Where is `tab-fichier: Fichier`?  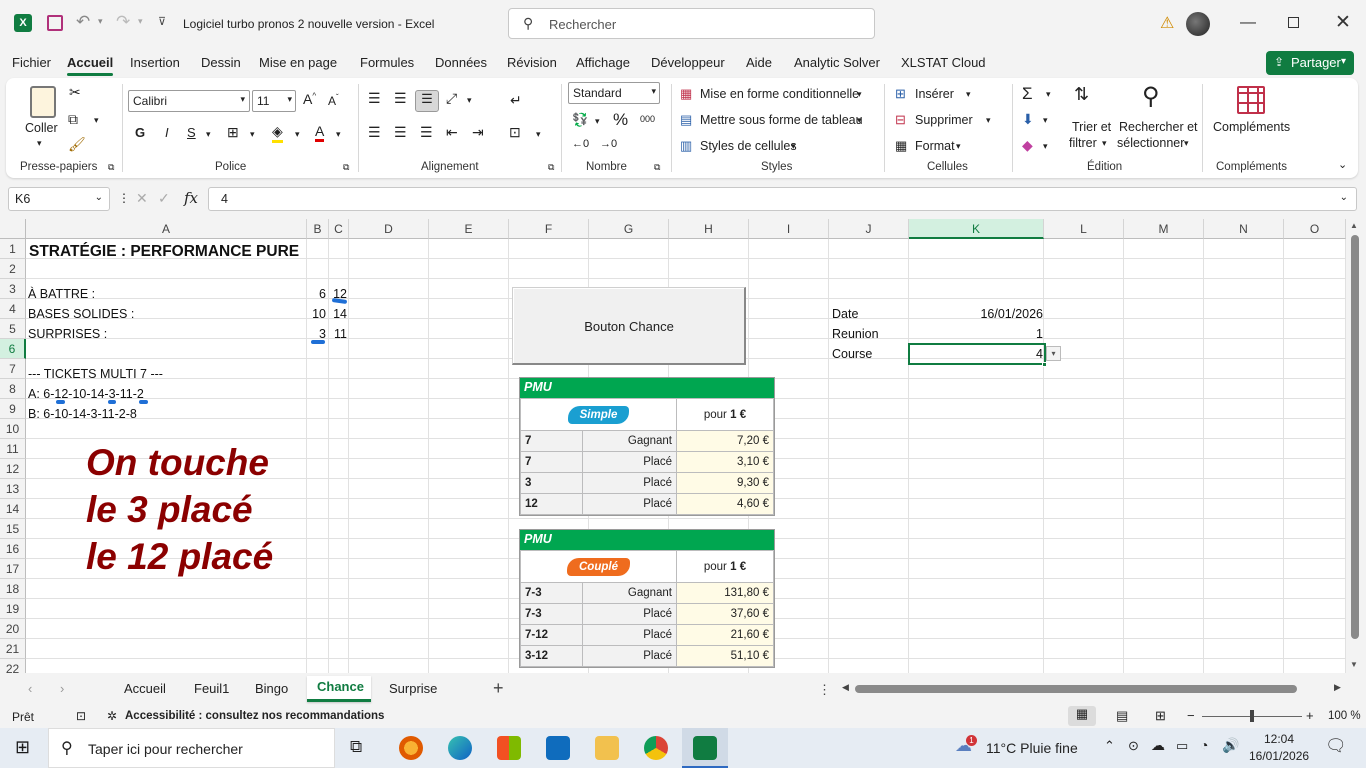 tab-fichier: Fichier is located at coordinates (31, 62).